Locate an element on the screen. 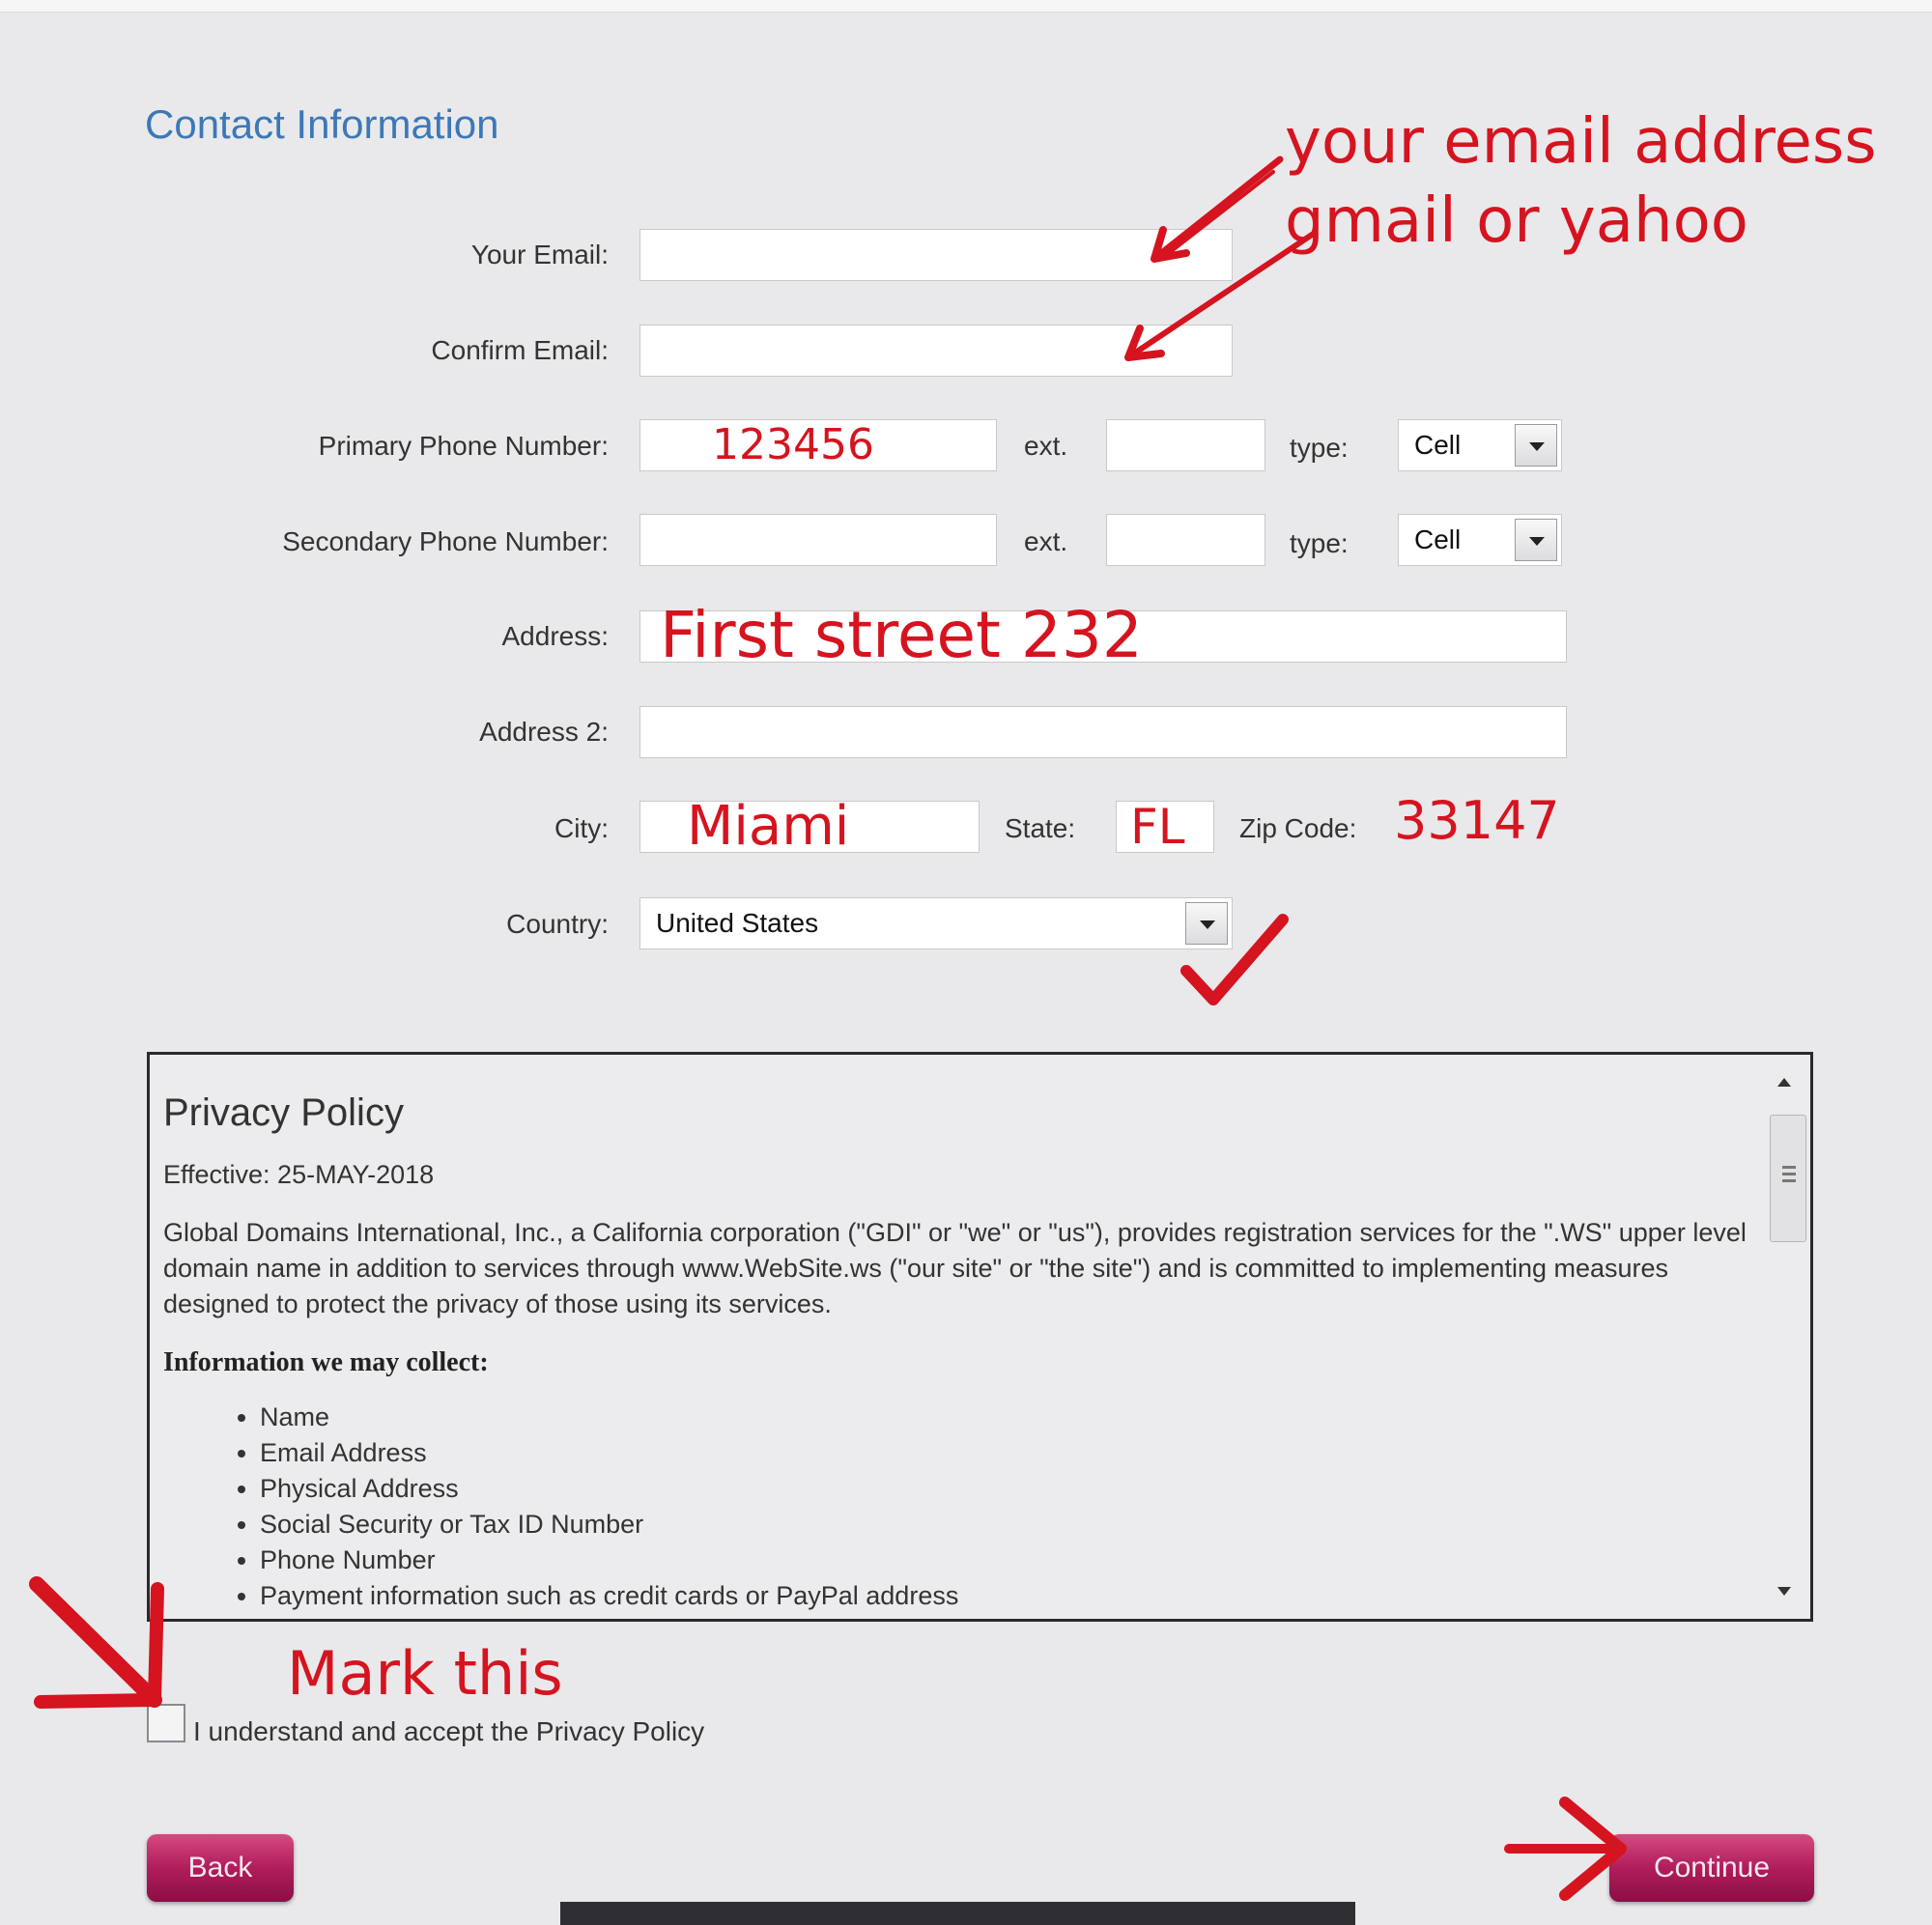  checkmark-icon is located at coordinates (1234, 960).